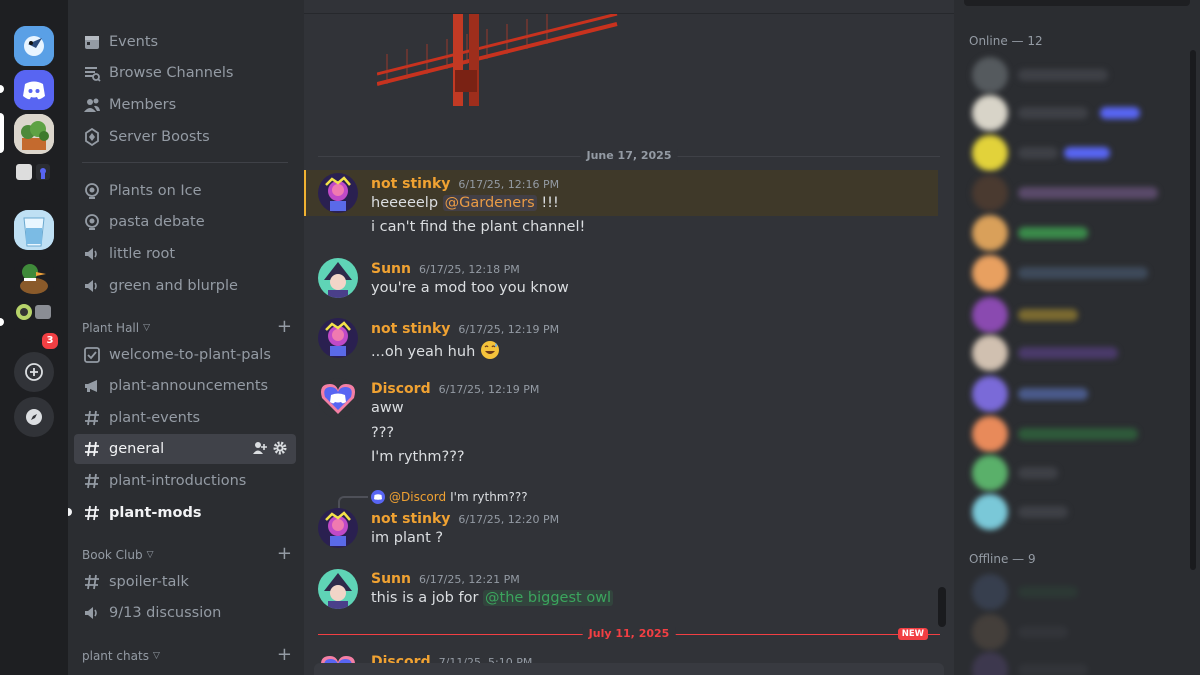  What do you see at coordinates (112, 555) in the screenshot?
I see `category-label: Book Club` at bounding box center [112, 555].